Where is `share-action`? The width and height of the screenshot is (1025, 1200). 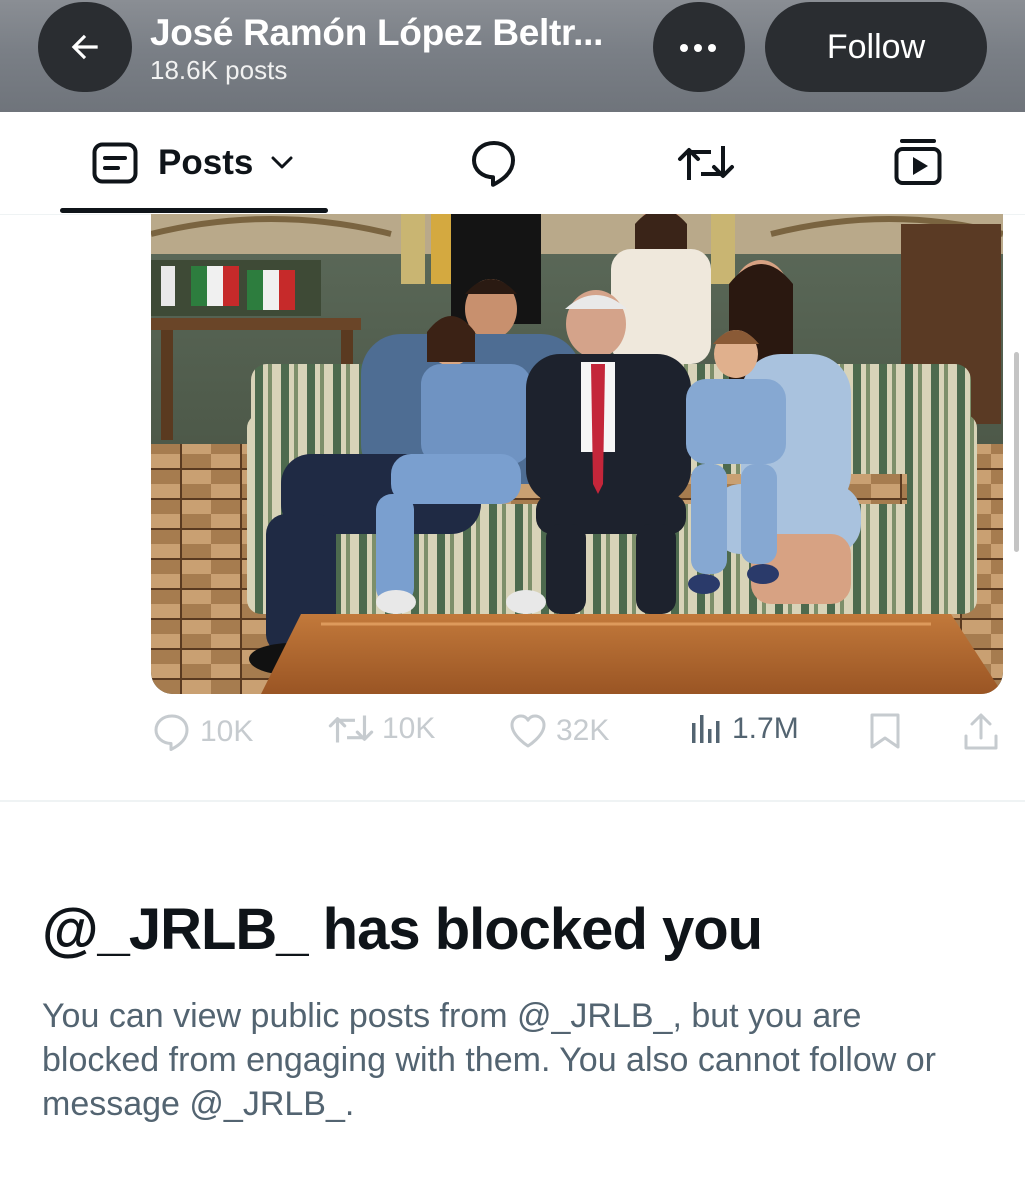
share-action is located at coordinates (981, 732).